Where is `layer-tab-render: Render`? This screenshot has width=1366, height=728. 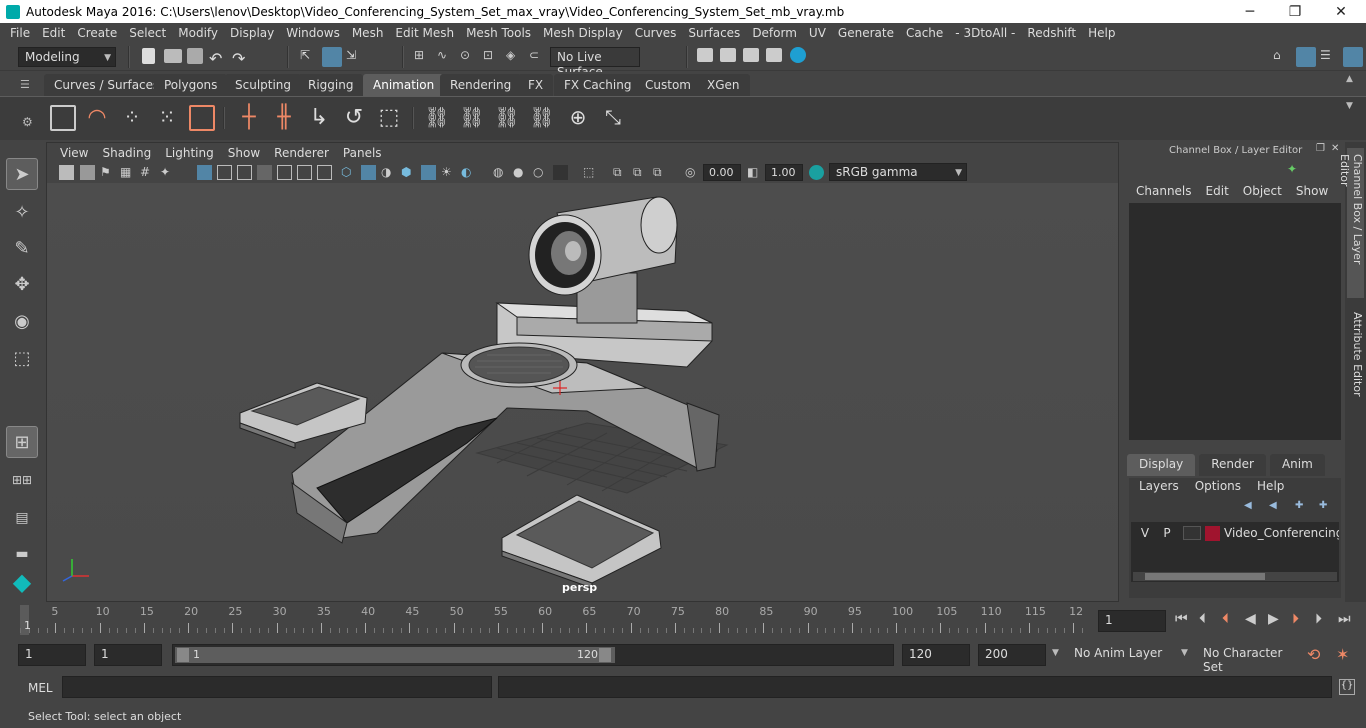 layer-tab-render: Render is located at coordinates (1232, 465).